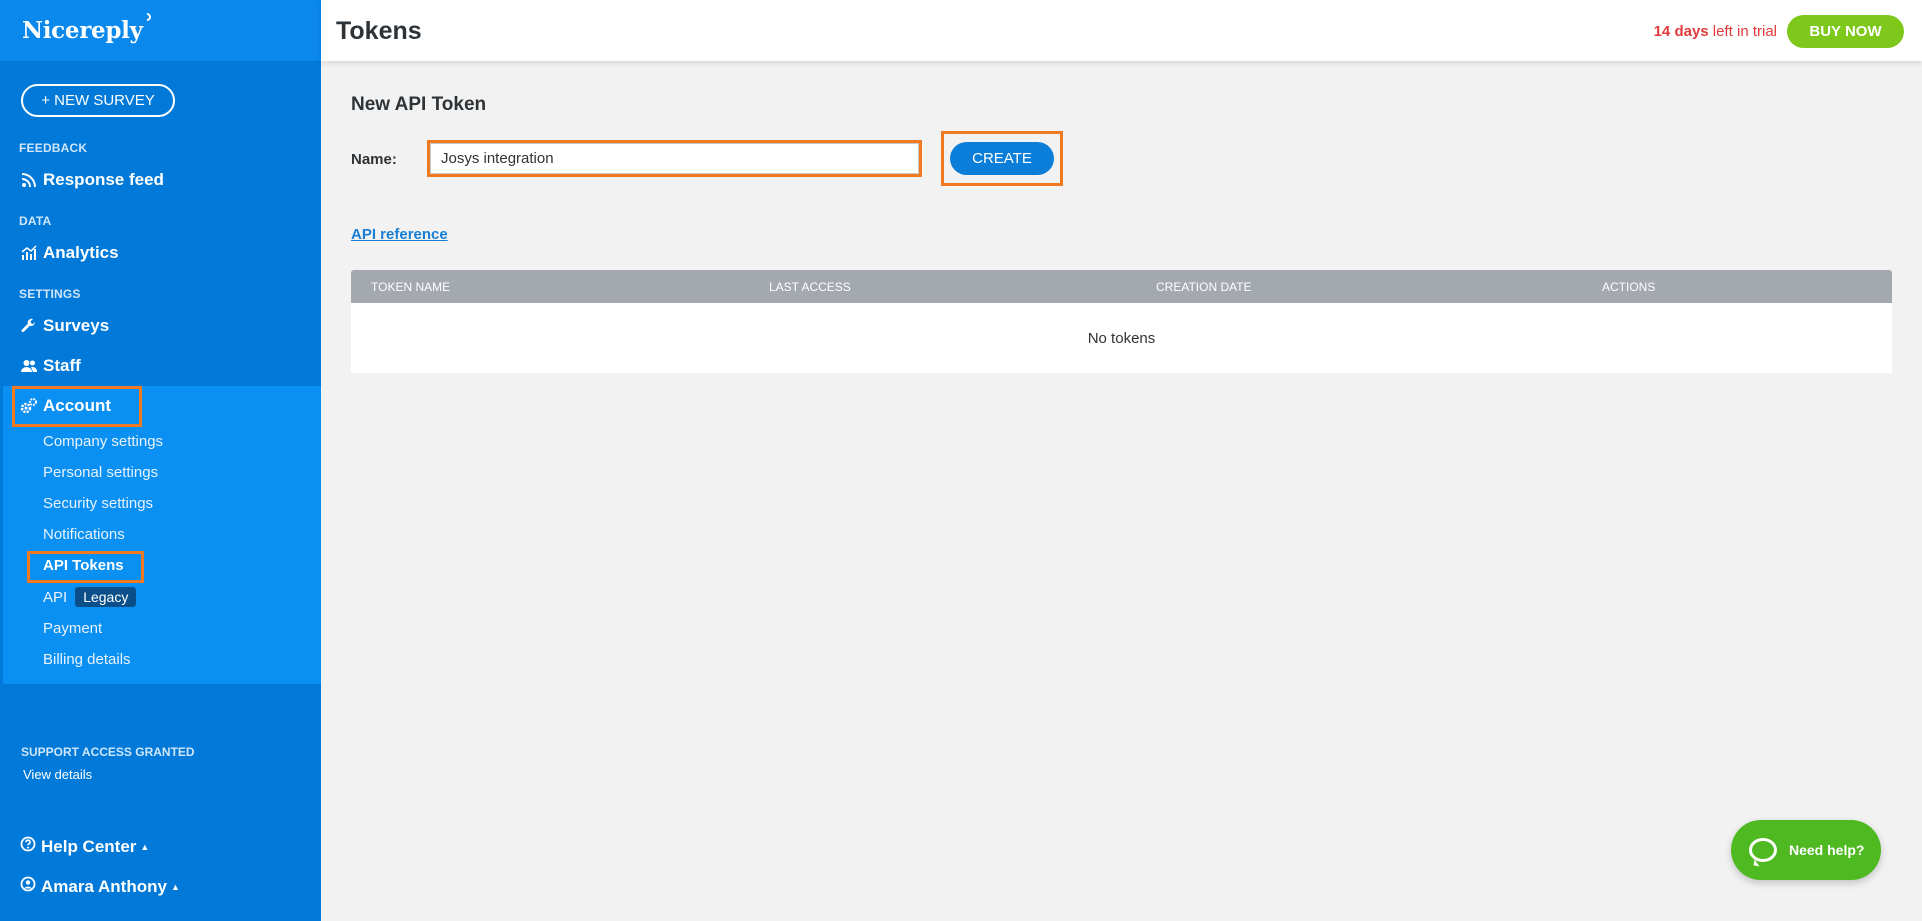 The width and height of the screenshot is (1922, 921). What do you see at coordinates (379, 31) in the screenshot?
I see `page-title: Tokens` at bounding box center [379, 31].